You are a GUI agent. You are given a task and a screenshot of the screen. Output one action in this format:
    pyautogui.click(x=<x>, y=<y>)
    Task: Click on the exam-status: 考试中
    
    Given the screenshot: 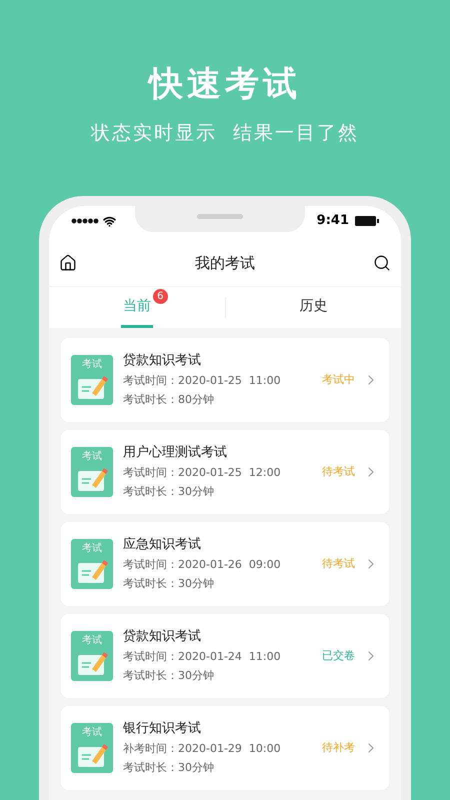 What is the action you would take?
    pyautogui.click(x=338, y=380)
    